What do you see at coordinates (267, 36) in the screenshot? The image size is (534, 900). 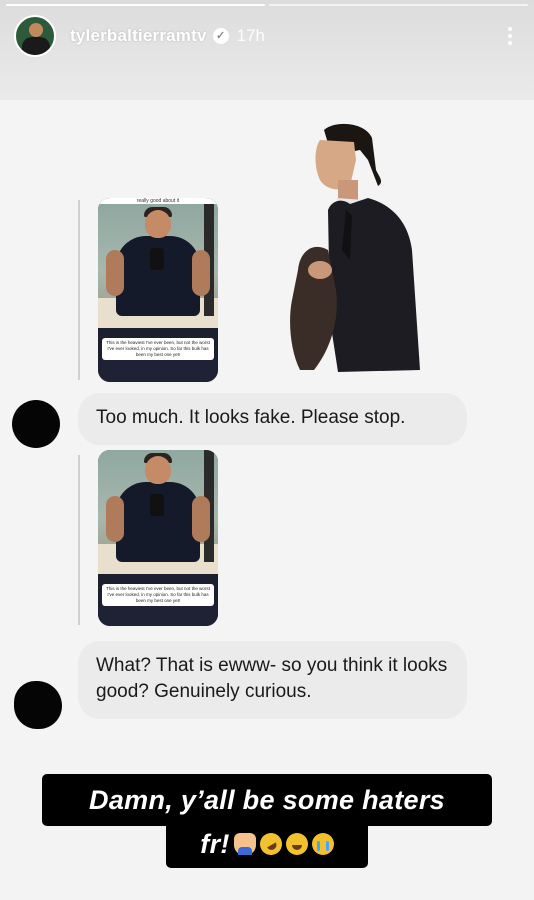 I see `story-header: tylerbaltierramtv ✓ 17h` at bounding box center [267, 36].